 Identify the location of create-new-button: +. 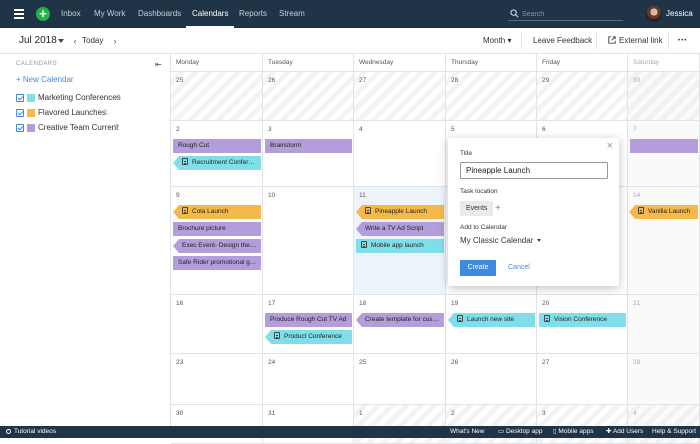
(43, 14).